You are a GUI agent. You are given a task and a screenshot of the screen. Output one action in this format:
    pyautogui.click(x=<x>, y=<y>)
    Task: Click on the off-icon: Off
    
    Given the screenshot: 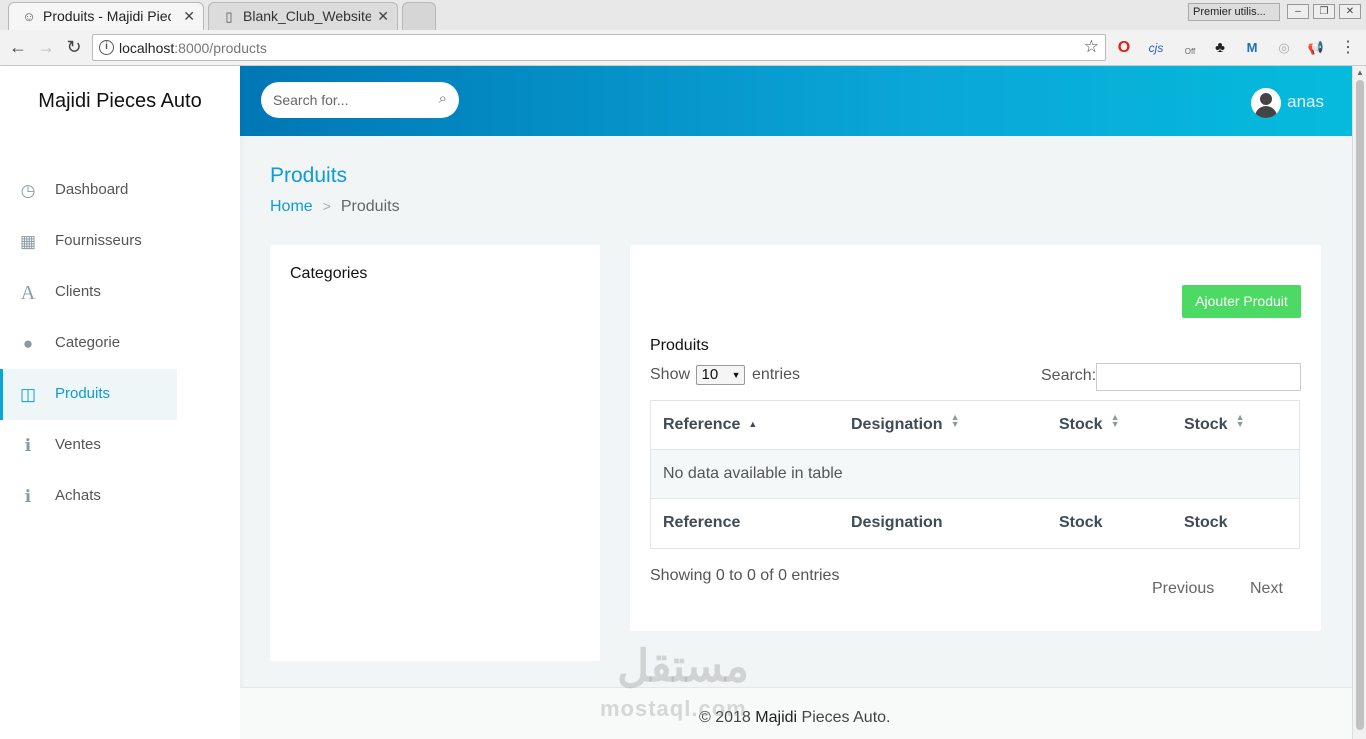 What is the action you would take?
    pyautogui.click(x=1190, y=48)
    